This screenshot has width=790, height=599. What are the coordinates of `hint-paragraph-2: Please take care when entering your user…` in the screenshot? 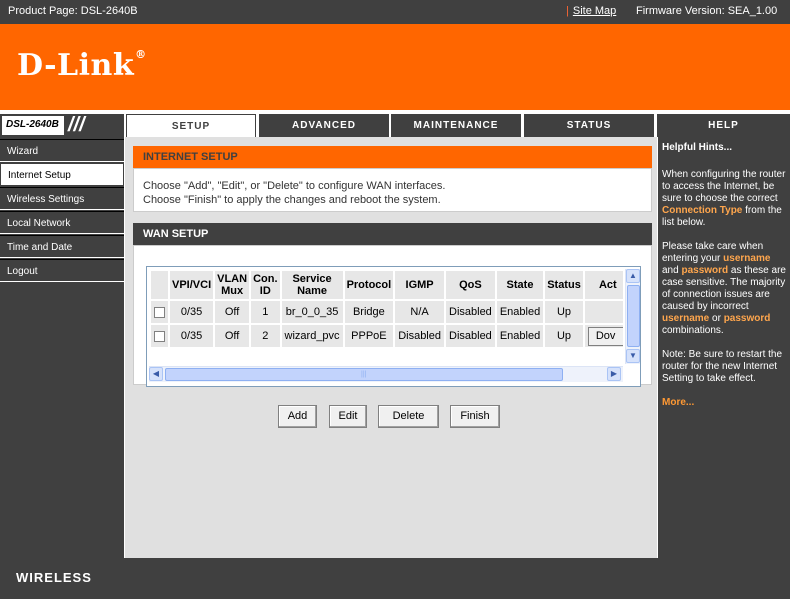 It's located at (724, 289).